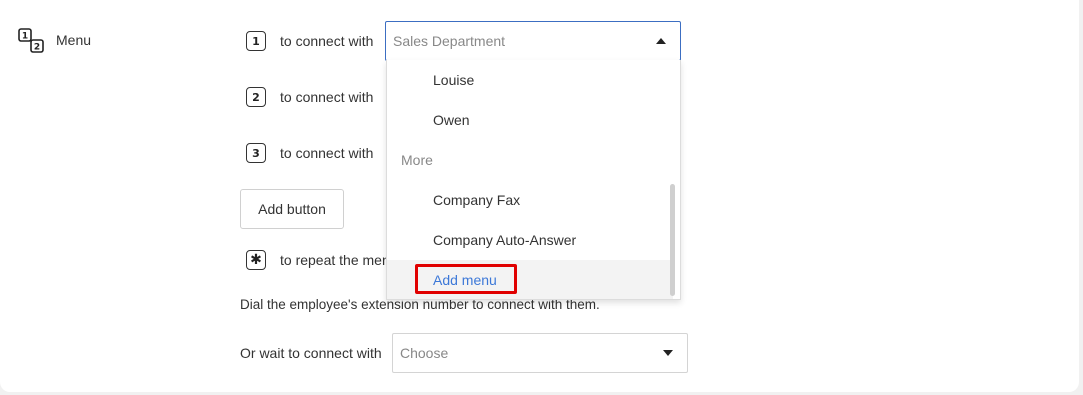  I want to click on numbered-menu-icon: 1 2, so click(32, 41).